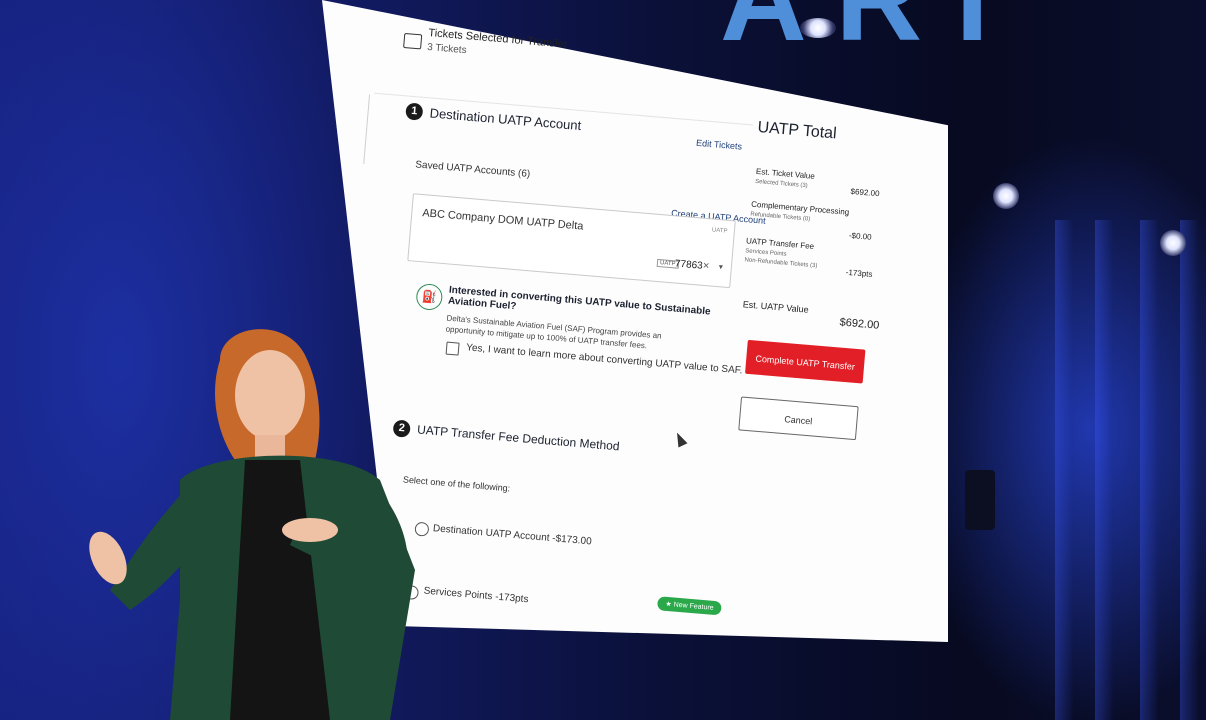  What do you see at coordinates (798, 418) in the screenshot?
I see `cancel-button: Cancel` at bounding box center [798, 418].